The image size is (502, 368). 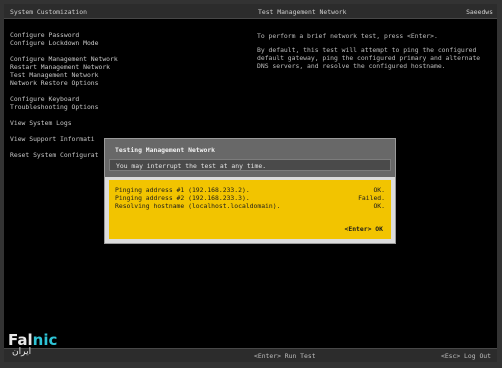 I want to click on dialog-title: Testing Management Network, so click(x=165, y=150).